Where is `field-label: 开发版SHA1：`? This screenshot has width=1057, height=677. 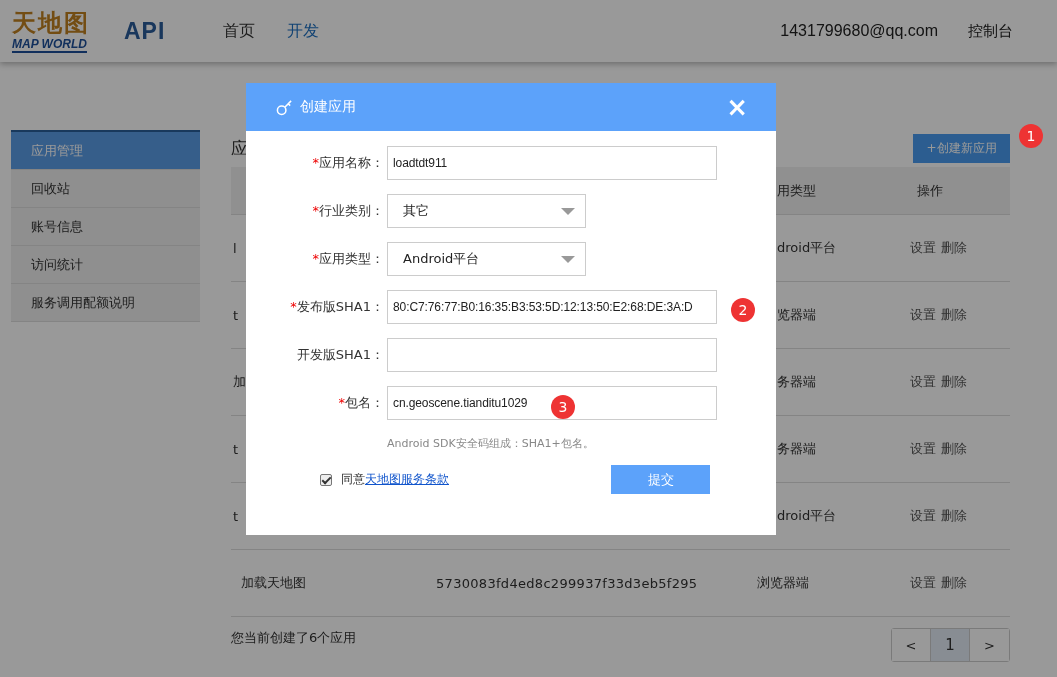 field-label: 开发版SHA1： is located at coordinates (340, 355).